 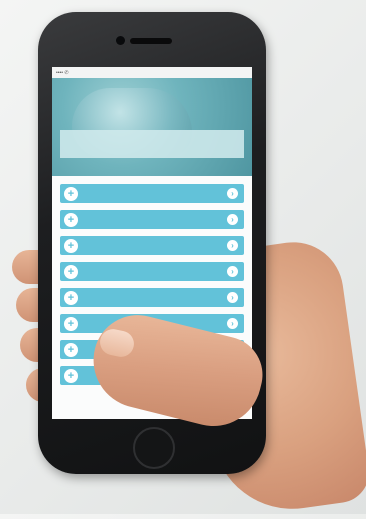 What do you see at coordinates (120, 40) in the screenshot?
I see `front-camera` at bounding box center [120, 40].